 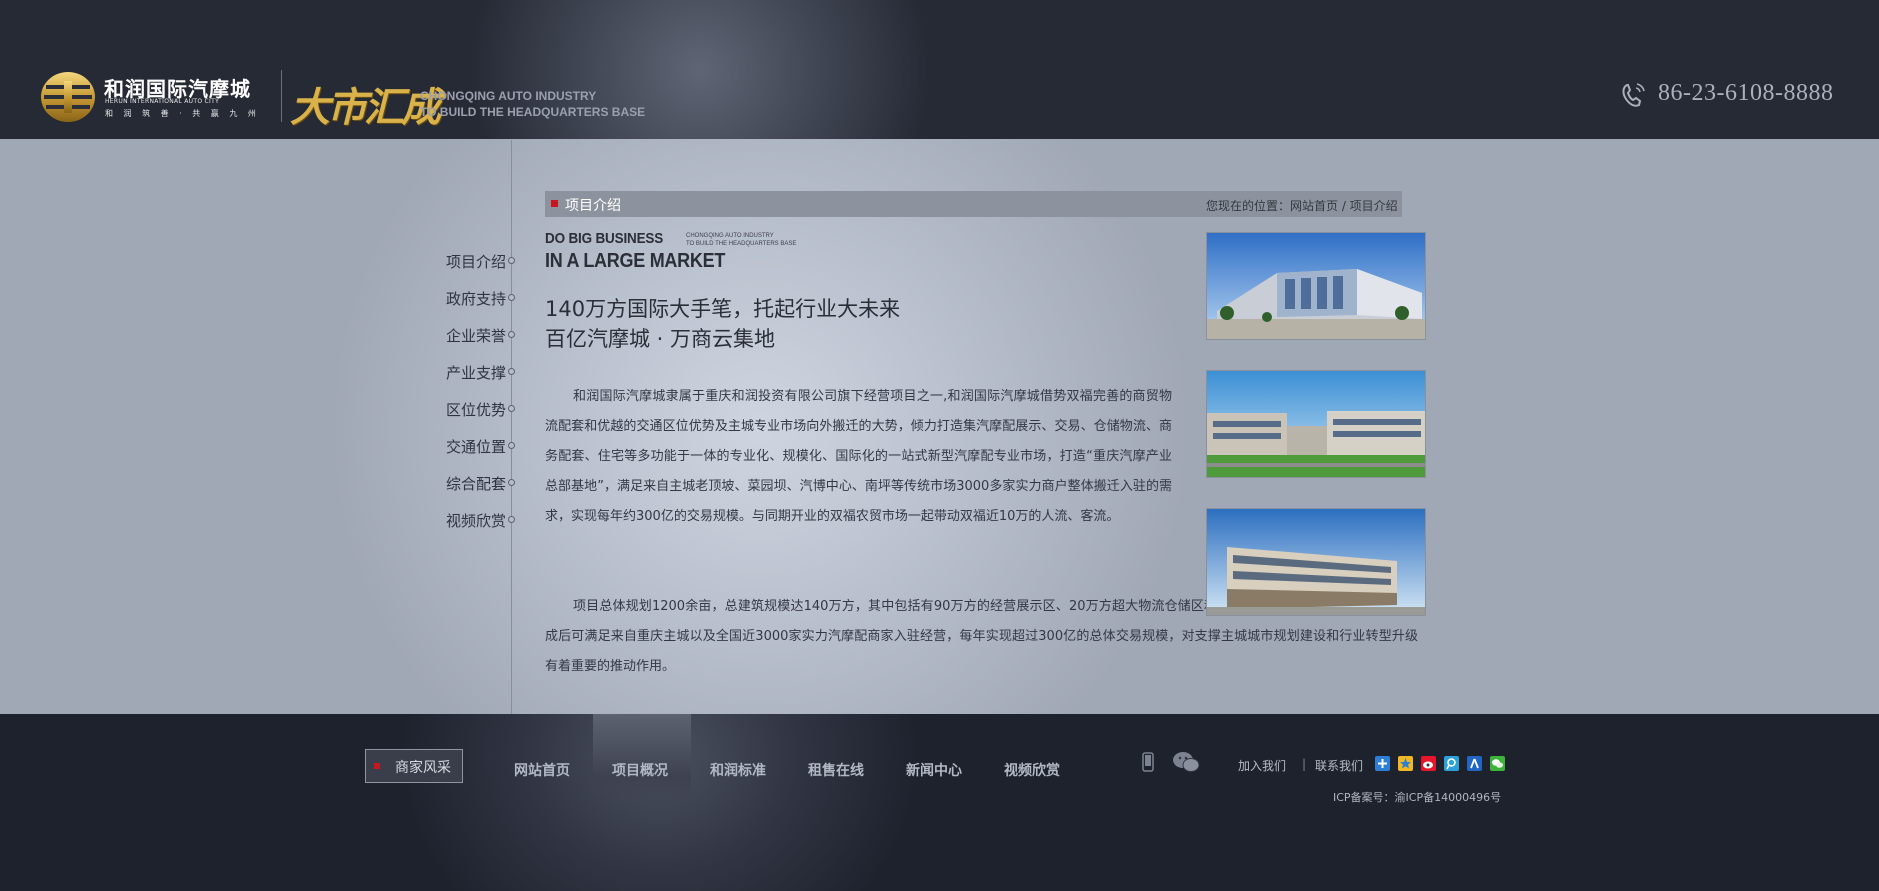 What do you see at coordinates (642, 759) in the screenshot?
I see `nav-active-highlight` at bounding box center [642, 759].